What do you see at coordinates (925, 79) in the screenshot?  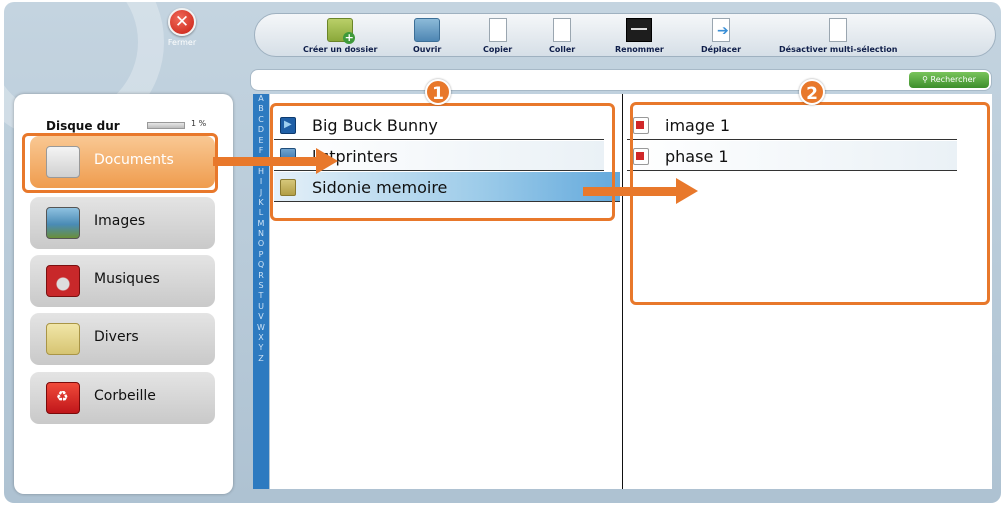 I see `search-icon: ⚲` at bounding box center [925, 79].